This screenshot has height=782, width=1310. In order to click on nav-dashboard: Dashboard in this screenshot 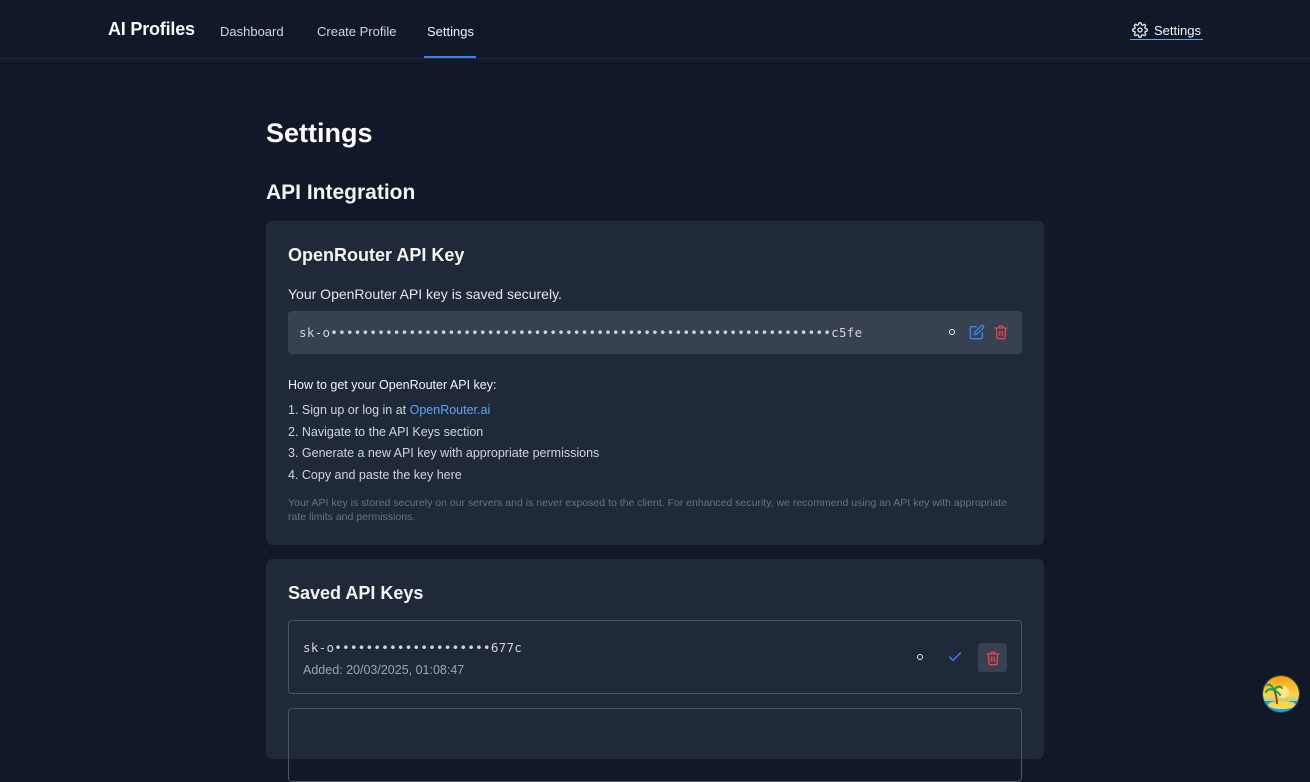, I will do `click(252, 31)`.